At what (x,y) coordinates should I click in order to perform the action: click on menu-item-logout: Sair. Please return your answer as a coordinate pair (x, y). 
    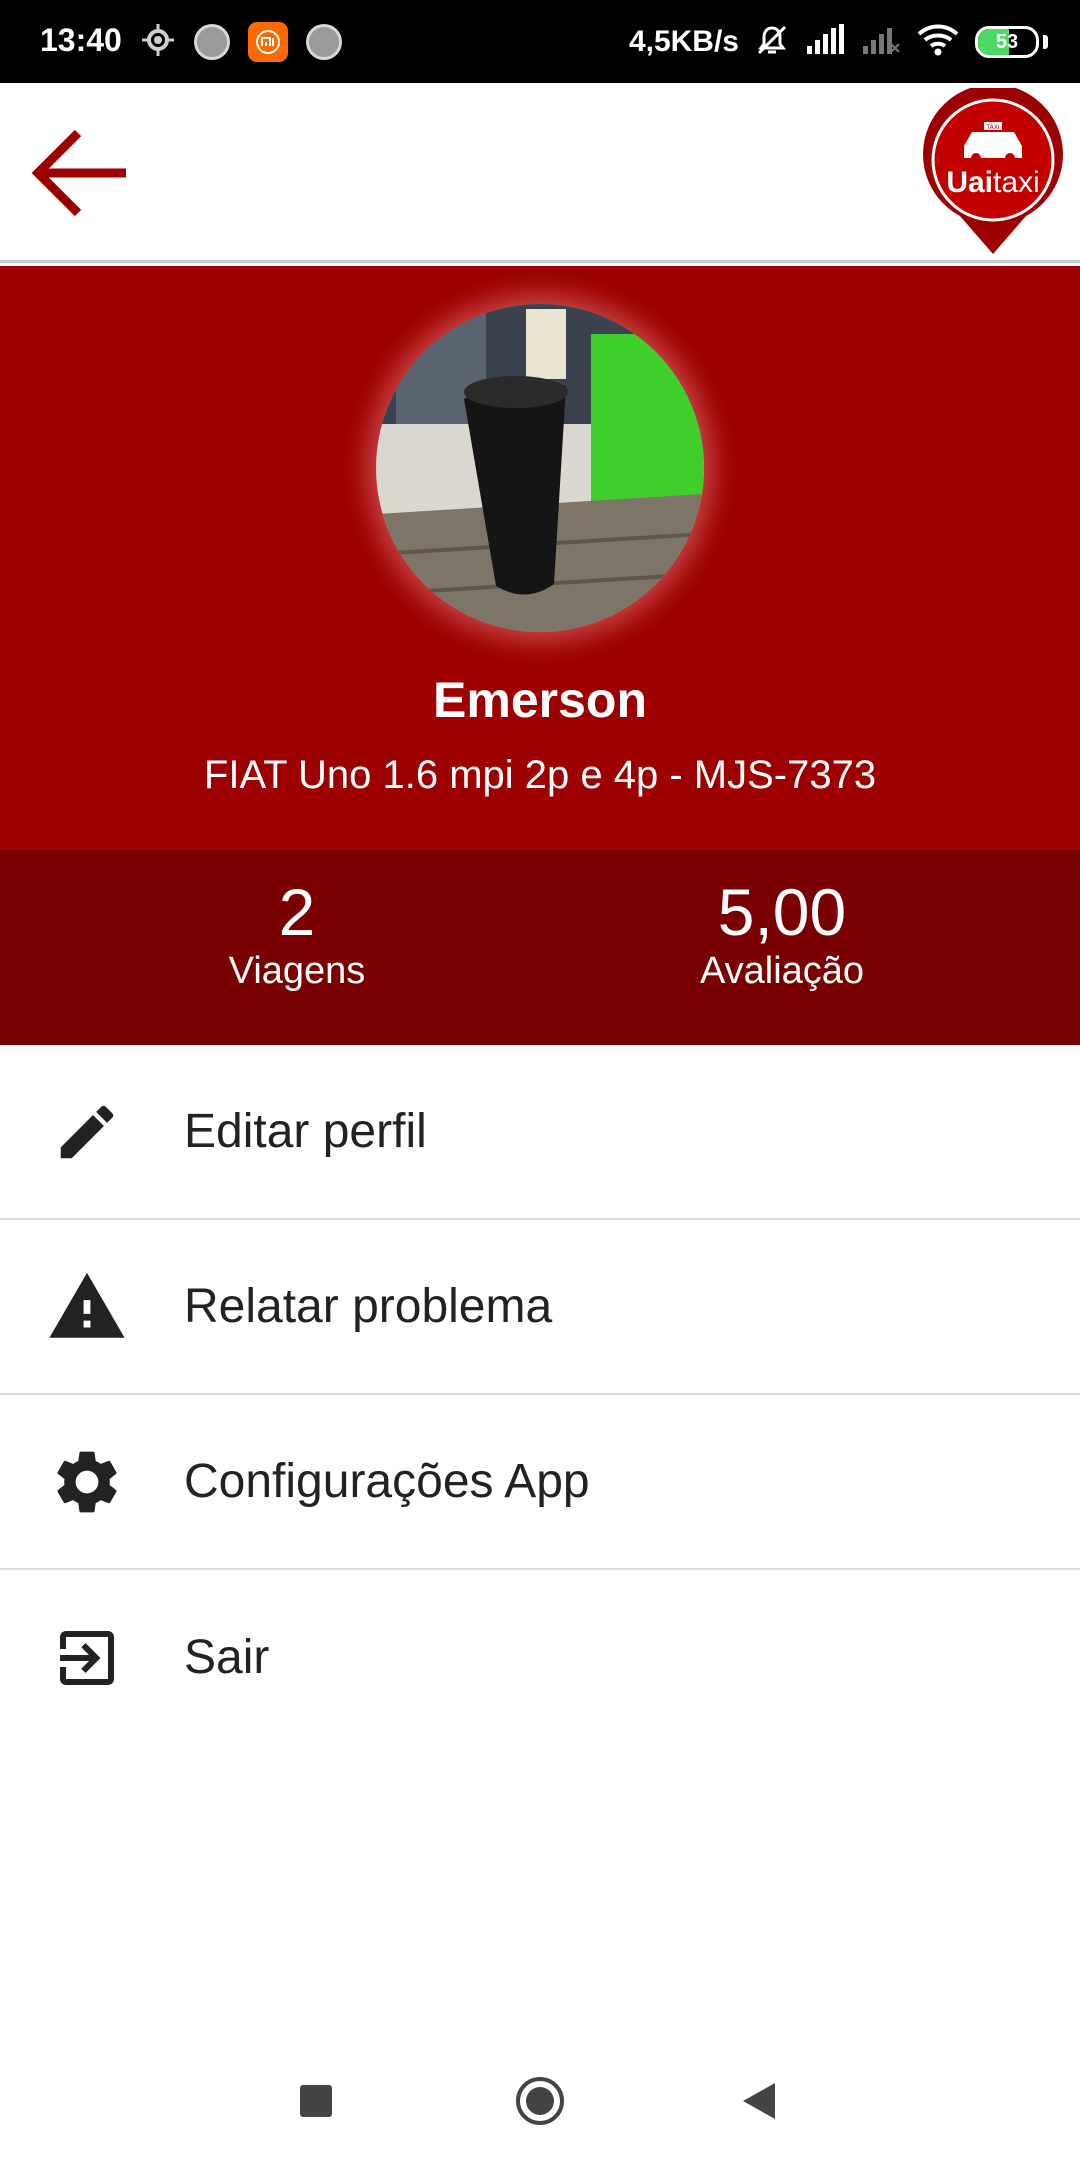
    Looking at the image, I should click on (540, 1657).